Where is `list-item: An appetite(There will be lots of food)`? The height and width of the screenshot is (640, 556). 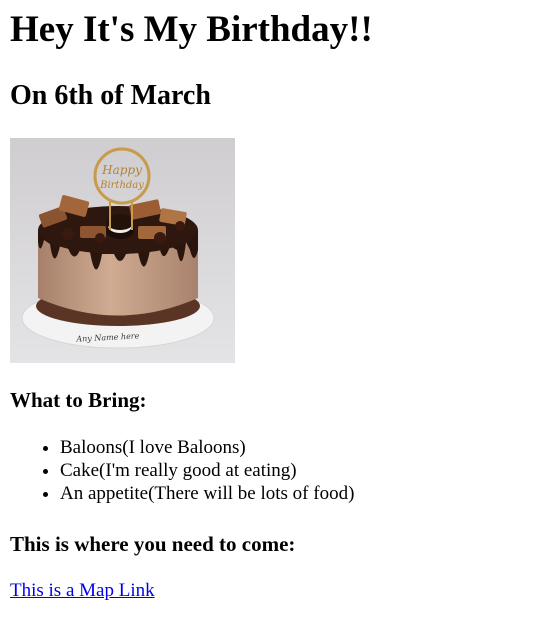 list-item: An appetite(There will be lots of food) is located at coordinates (207, 493).